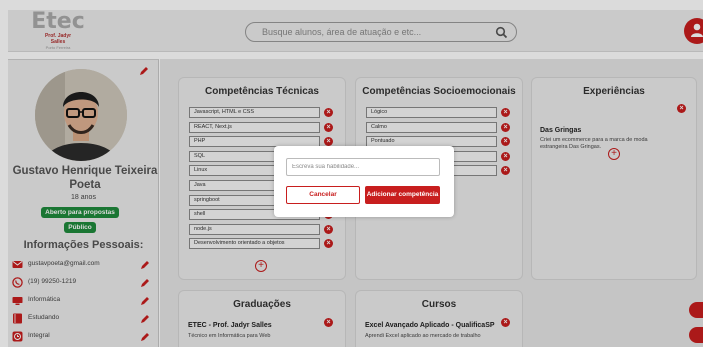 The height and width of the screenshot is (347, 703). Describe the element at coordinates (402, 195) in the screenshot. I see `add-skill-button: Adicionar competência` at that location.